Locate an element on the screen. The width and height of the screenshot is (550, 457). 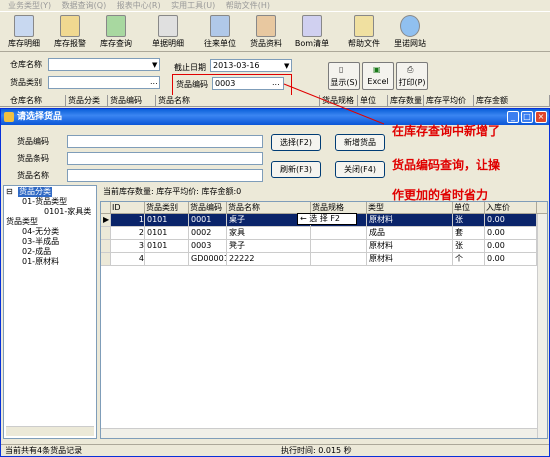
tree-node: 04-无分类 is located at coordinates (40, 232).